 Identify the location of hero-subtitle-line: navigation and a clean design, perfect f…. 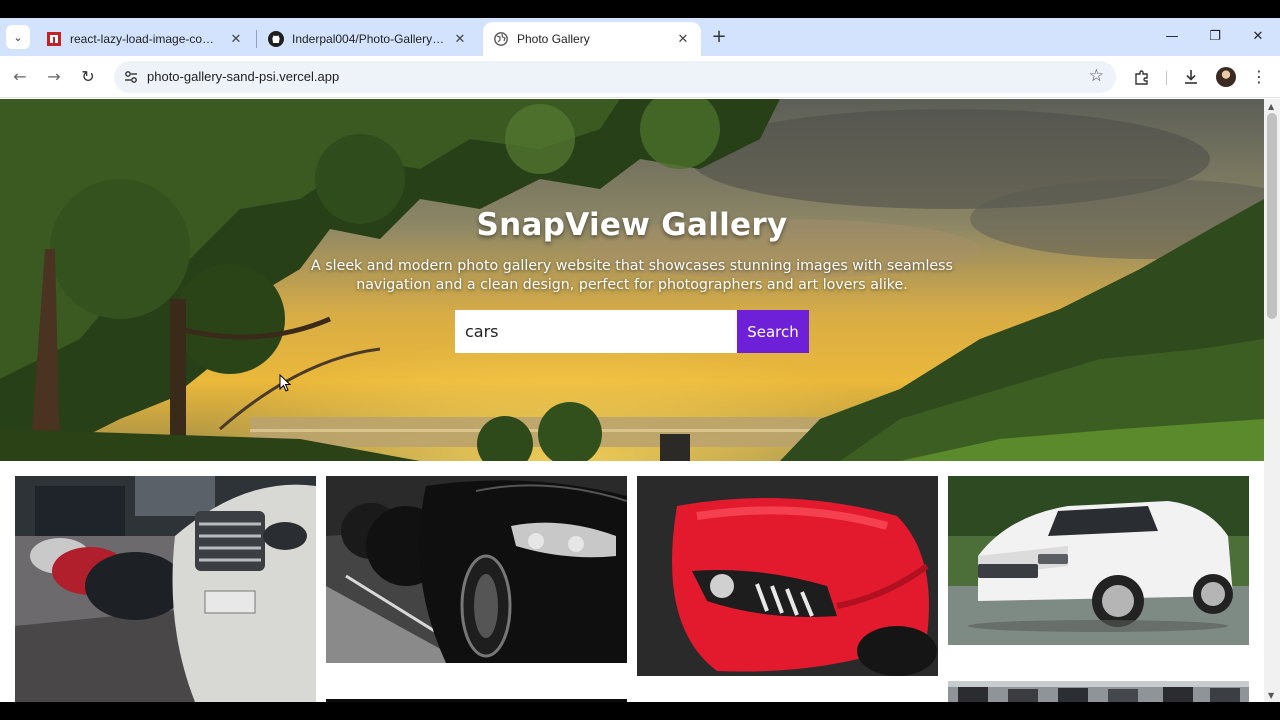
(632, 285).